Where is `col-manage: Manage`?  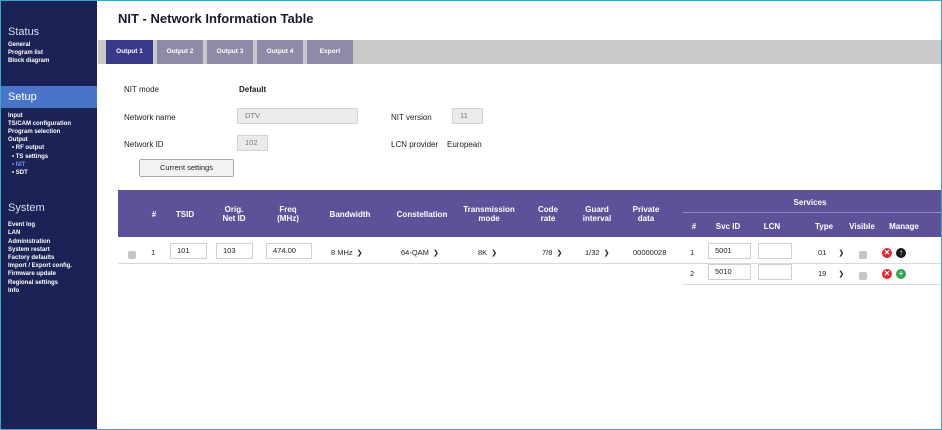 col-manage: Manage is located at coordinates (904, 226).